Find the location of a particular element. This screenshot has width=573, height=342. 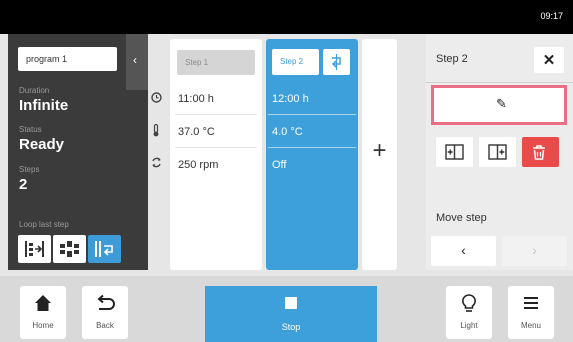

back-button: Back is located at coordinates (105, 312).